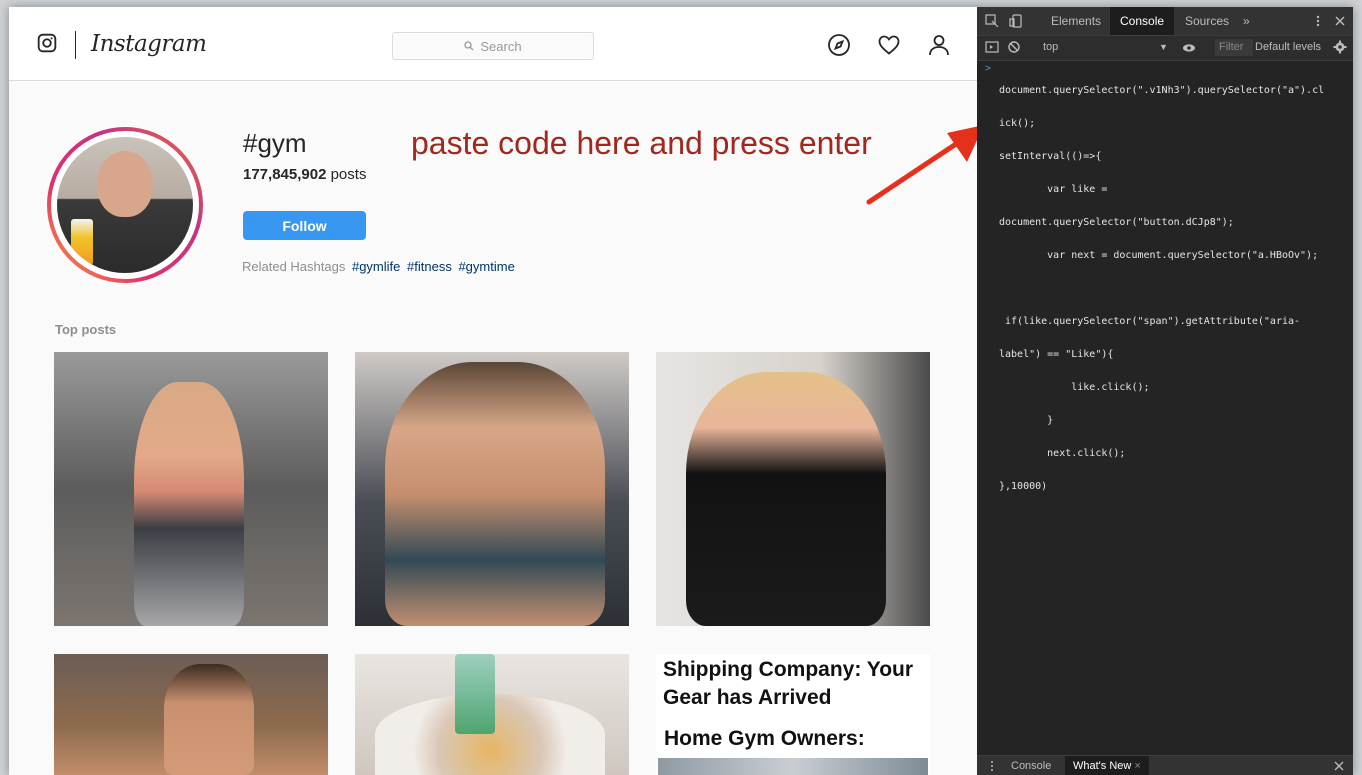  What do you see at coordinates (988, 68) in the screenshot?
I see `console-prompt: >` at bounding box center [988, 68].